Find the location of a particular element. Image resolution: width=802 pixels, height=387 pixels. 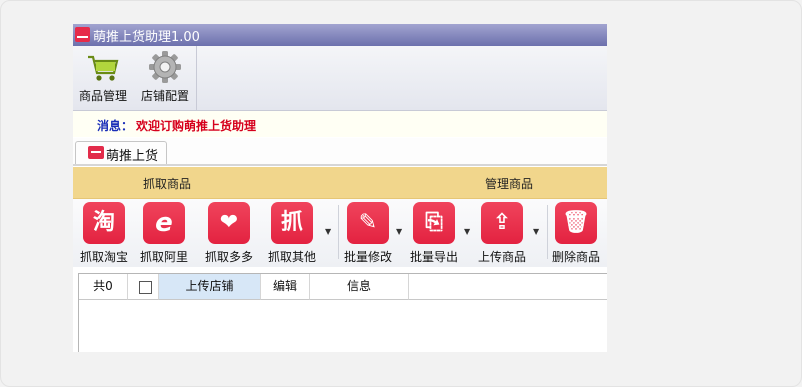

batch-export-button: ⎘ 批量导出 is located at coordinates (434, 233).